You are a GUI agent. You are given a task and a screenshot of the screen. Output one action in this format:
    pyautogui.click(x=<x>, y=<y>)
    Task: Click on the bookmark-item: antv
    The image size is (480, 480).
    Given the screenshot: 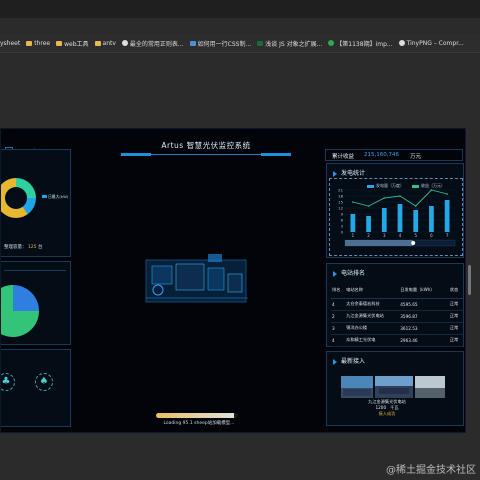 What is the action you would take?
    pyautogui.click(x=105, y=43)
    